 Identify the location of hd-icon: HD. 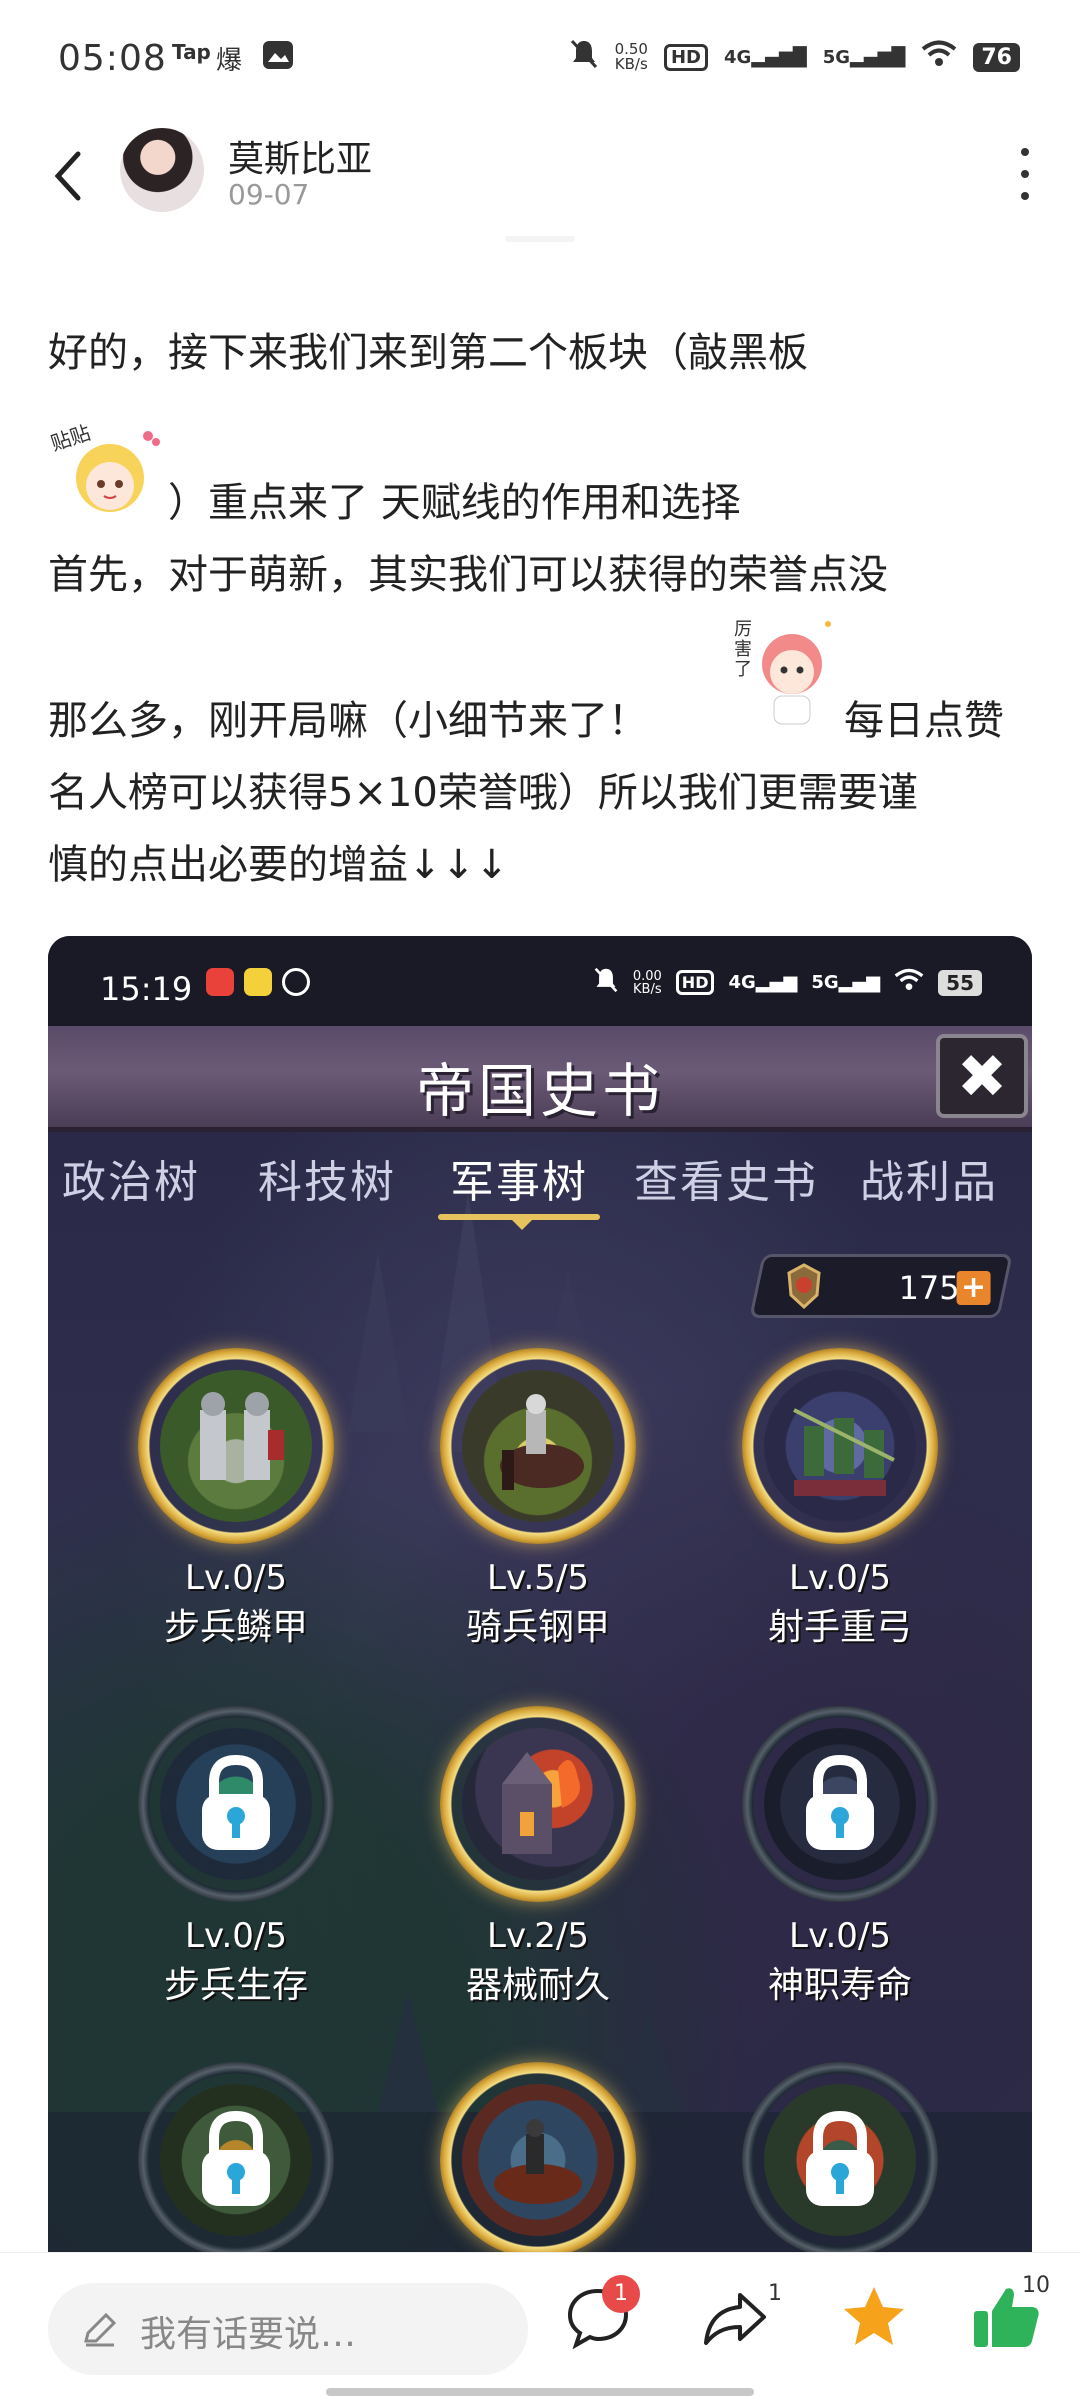
(685, 57).